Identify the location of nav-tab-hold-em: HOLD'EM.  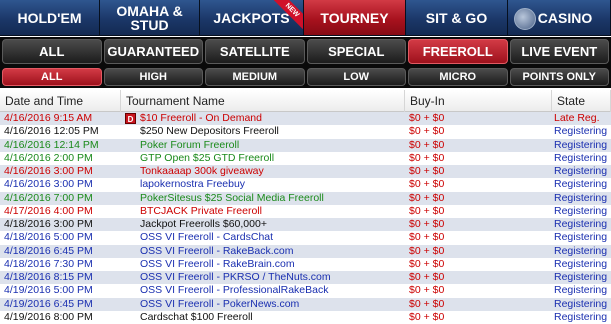
(50, 18).